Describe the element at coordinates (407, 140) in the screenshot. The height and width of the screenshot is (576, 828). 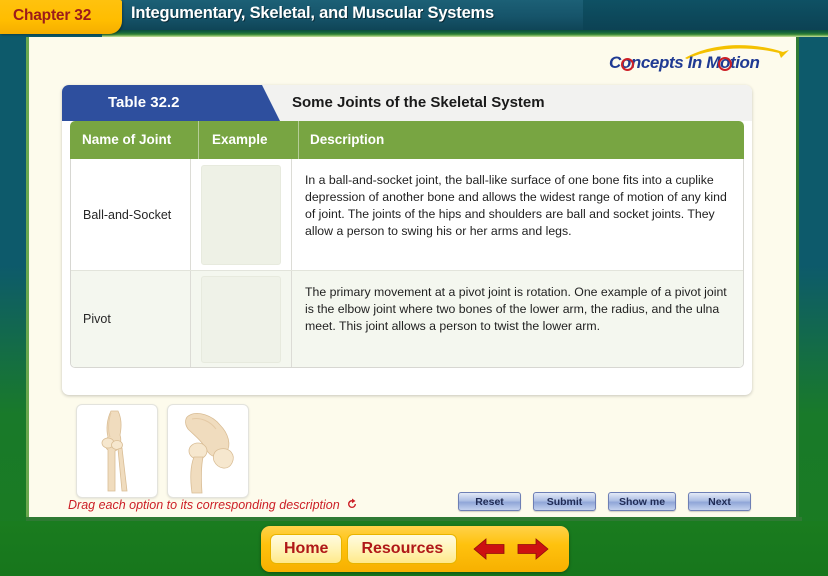
I see `table-header-row: Name of Joint Example Description` at that location.